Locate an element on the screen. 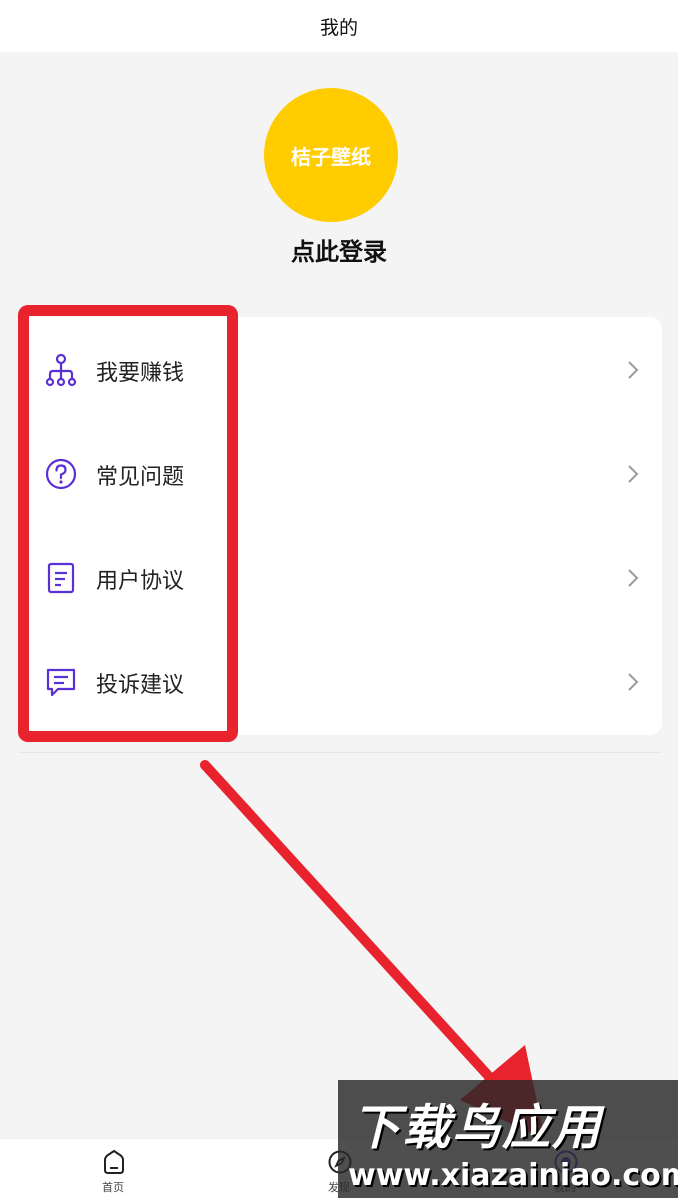 The height and width of the screenshot is (1201, 678). avatar: 桔子壁纸 is located at coordinates (331, 155).